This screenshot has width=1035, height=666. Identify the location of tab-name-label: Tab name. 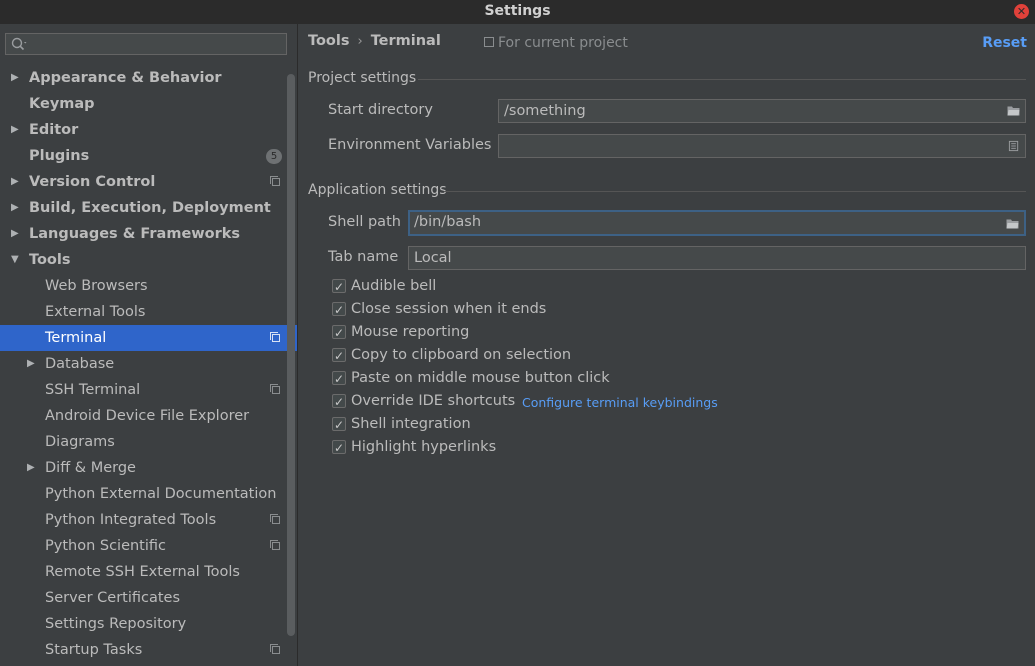
(363, 257).